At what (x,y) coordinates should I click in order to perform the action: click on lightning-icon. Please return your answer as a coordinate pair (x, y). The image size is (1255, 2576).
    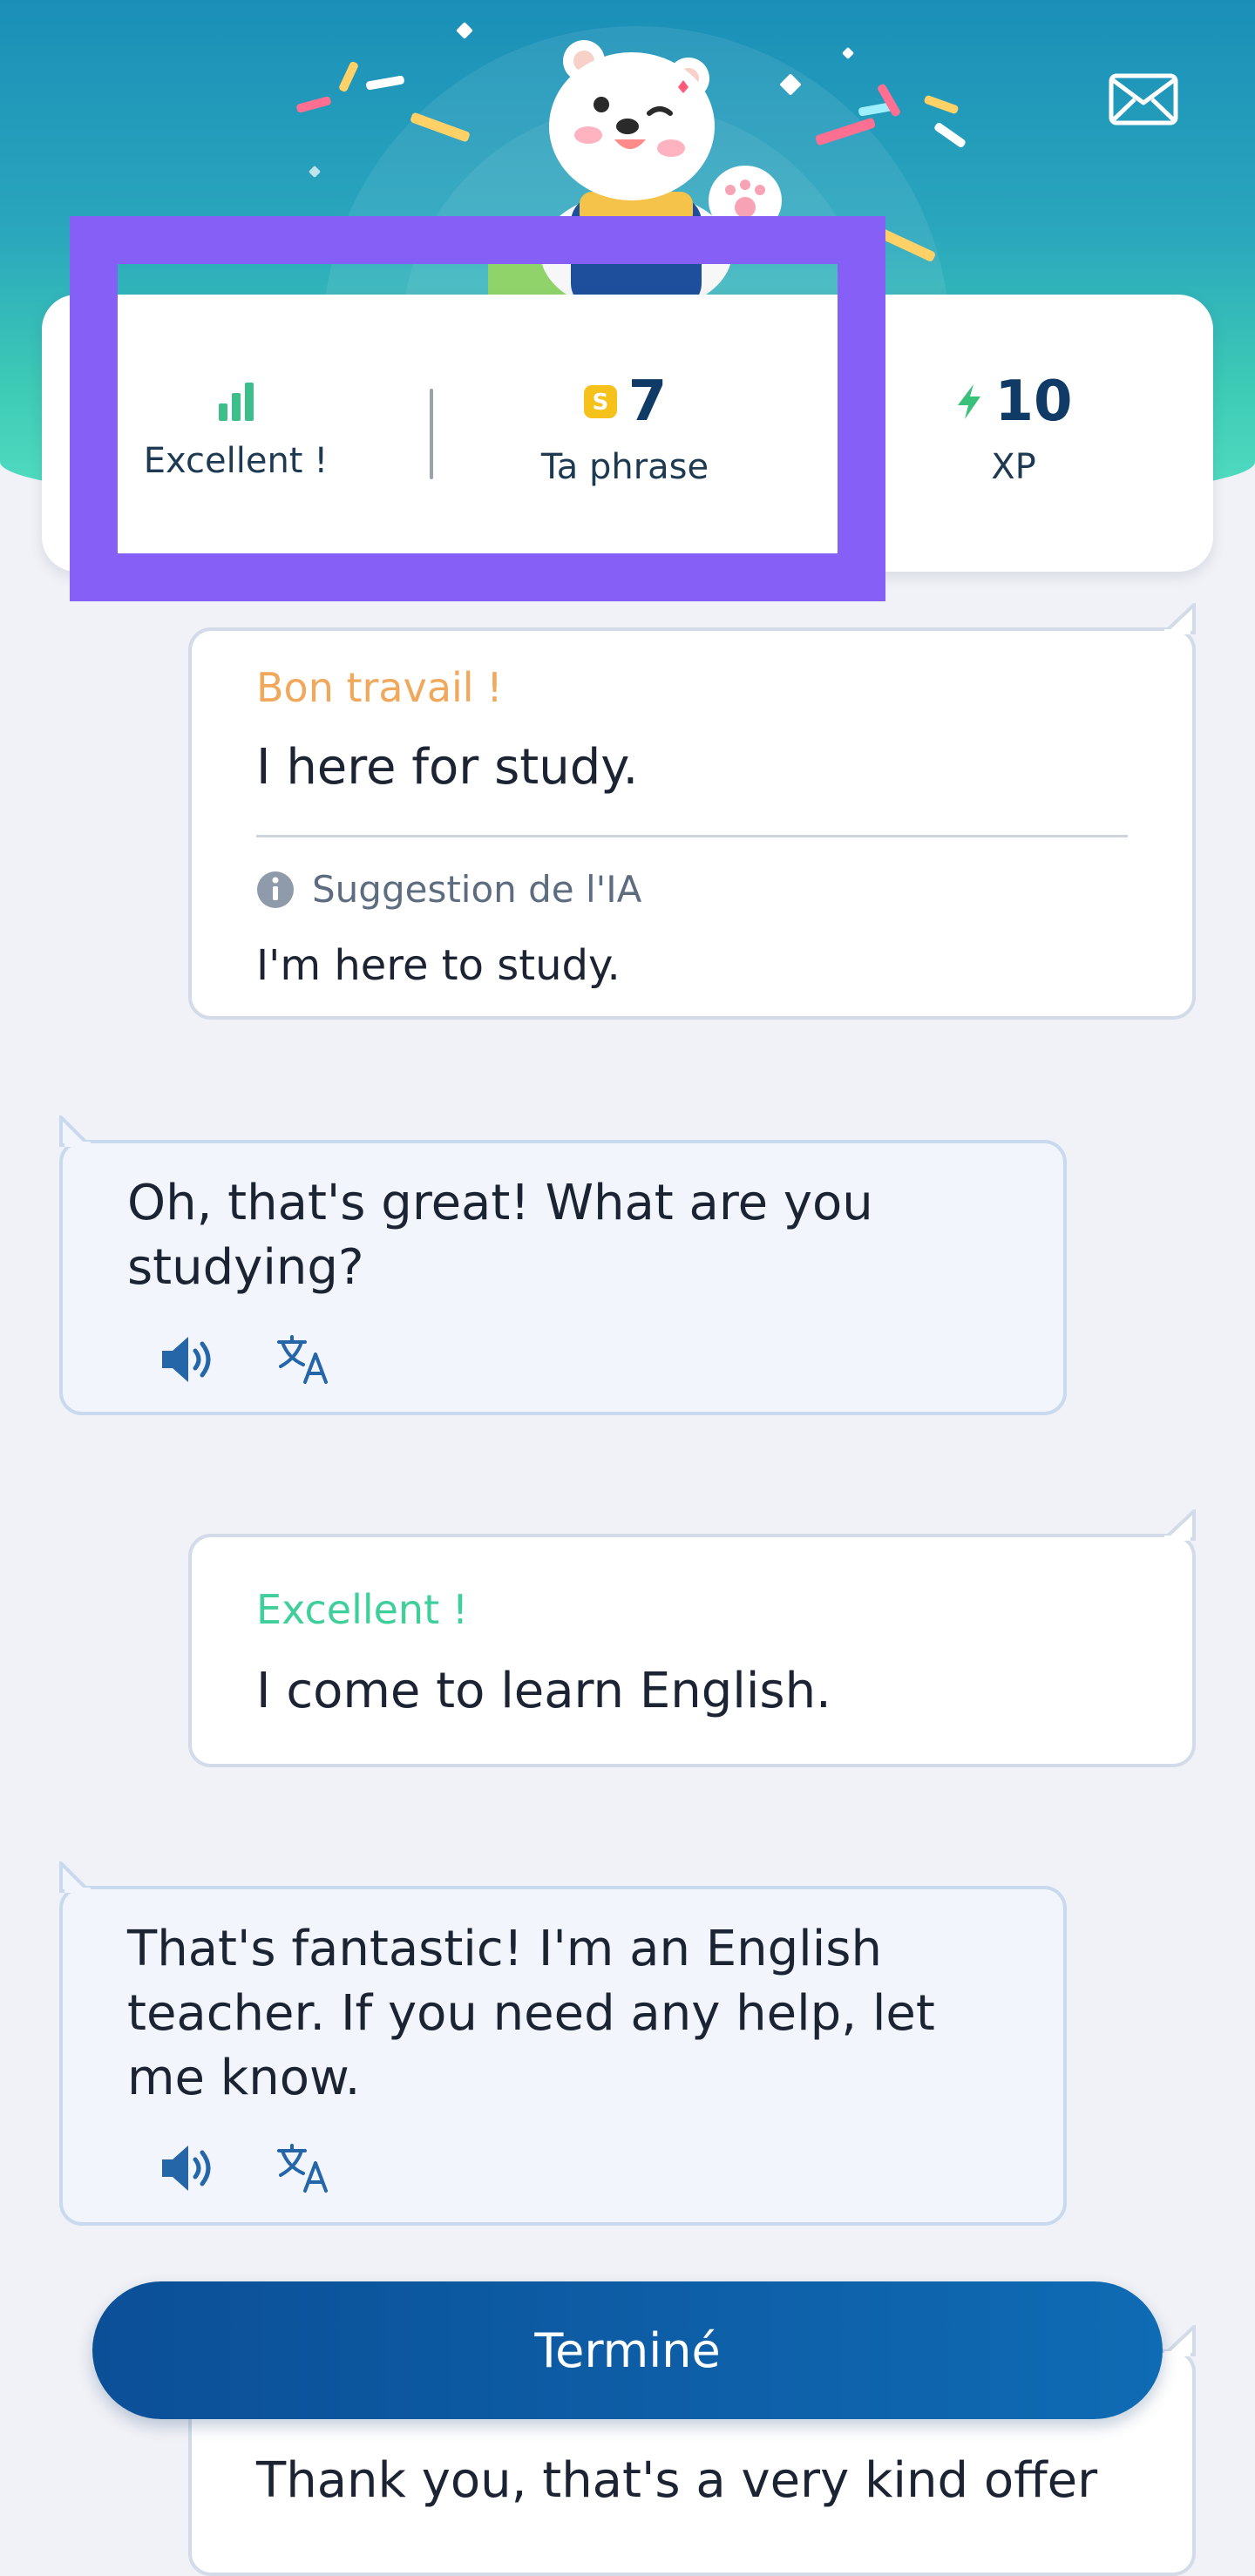
    Looking at the image, I should click on (970, 401).